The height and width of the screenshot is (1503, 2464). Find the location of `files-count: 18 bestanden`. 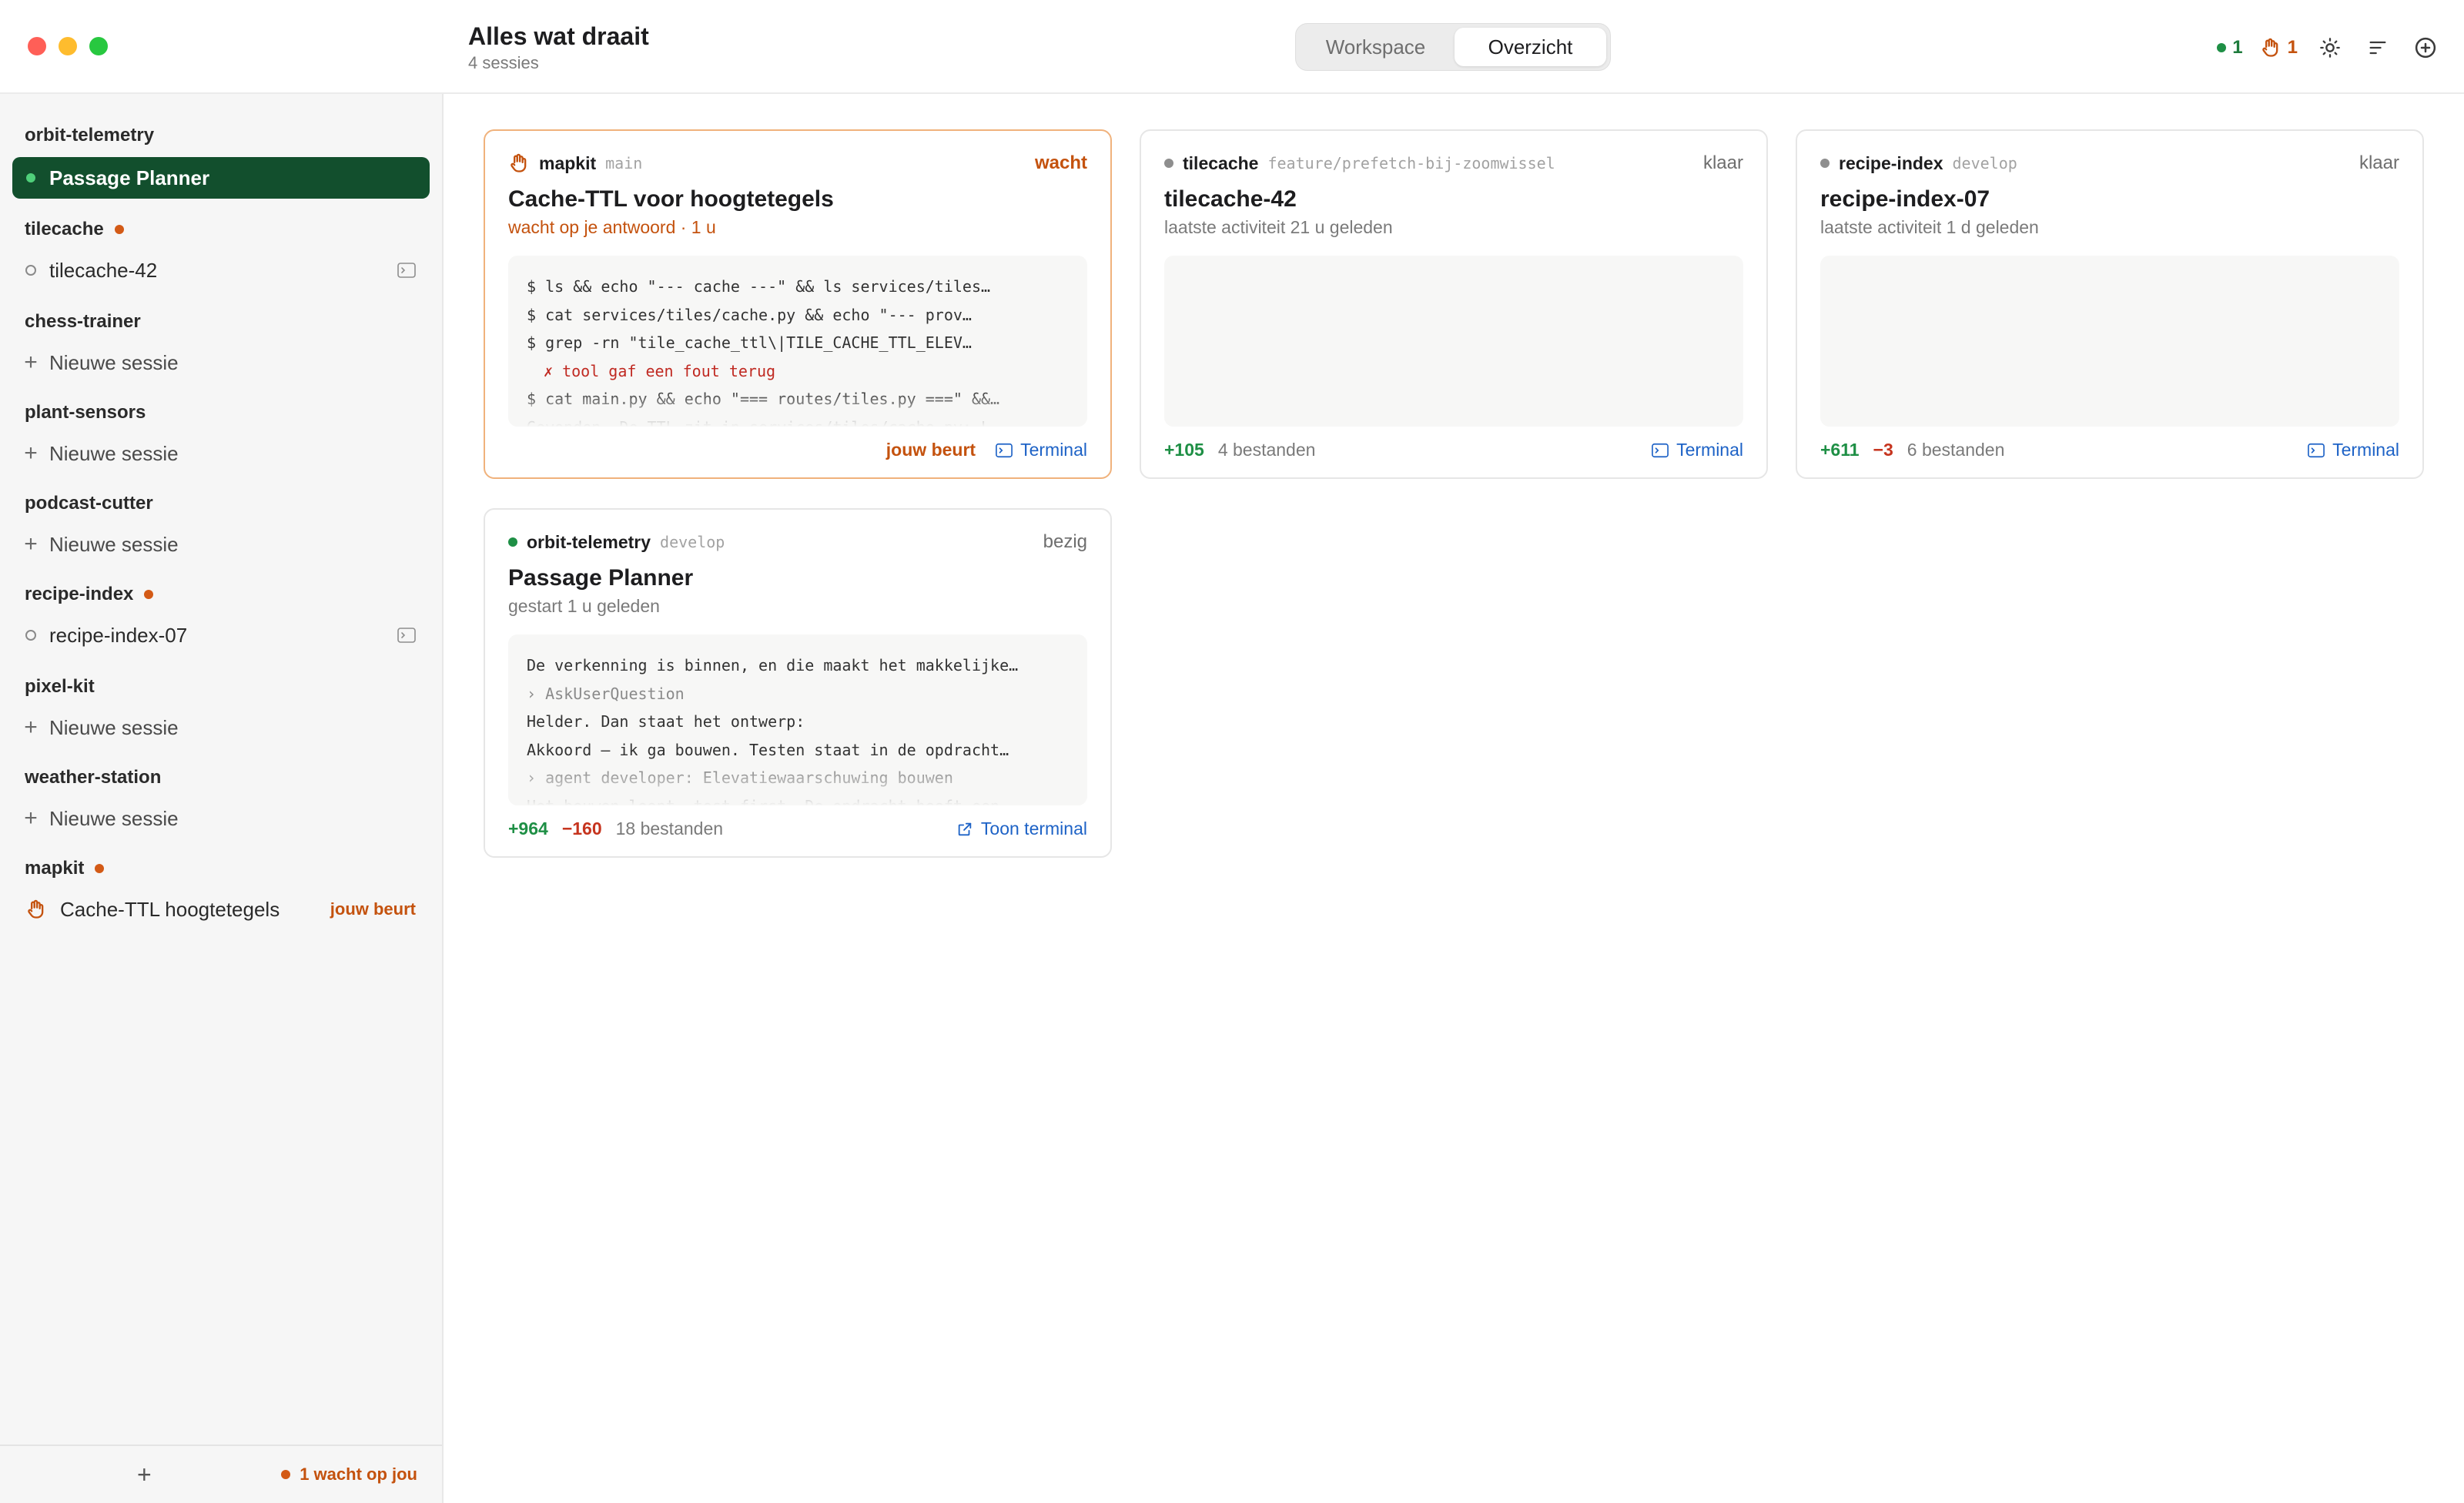

files-count: 18 bestanden is located at coordinates (669, 828).